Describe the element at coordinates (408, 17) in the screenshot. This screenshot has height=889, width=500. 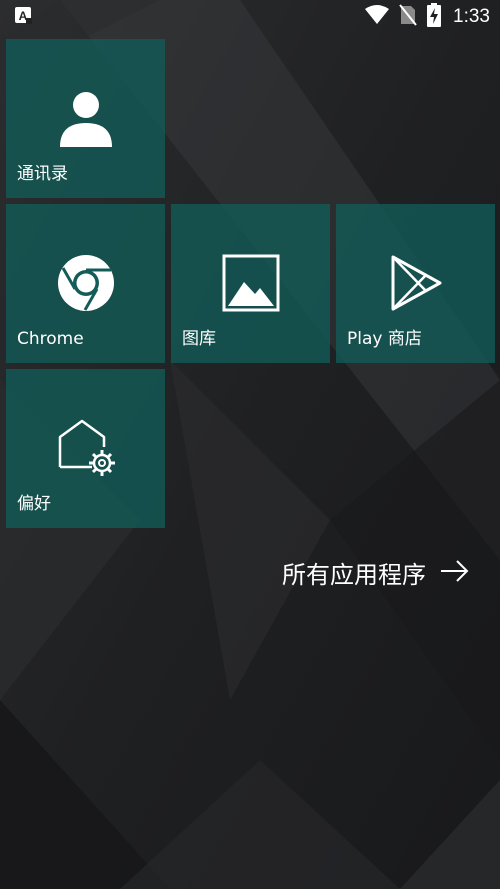
I see `no-sim-icon` at that location.